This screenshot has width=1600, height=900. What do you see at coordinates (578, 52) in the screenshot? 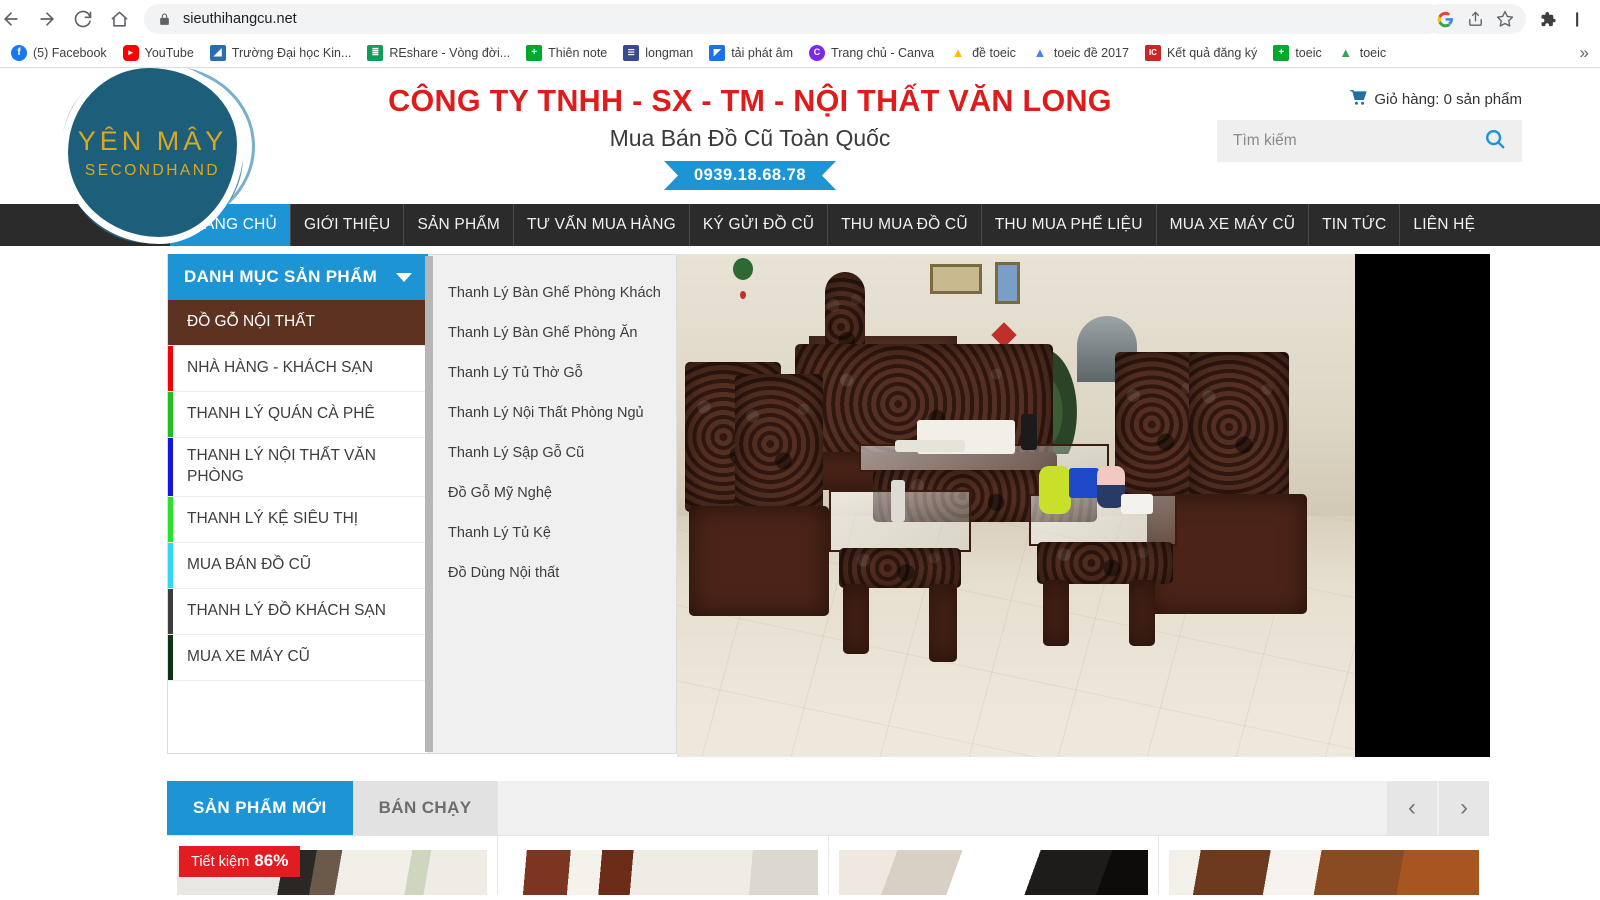
I see `bookmark-label: Thiên note` at bounding box center [578, 52].